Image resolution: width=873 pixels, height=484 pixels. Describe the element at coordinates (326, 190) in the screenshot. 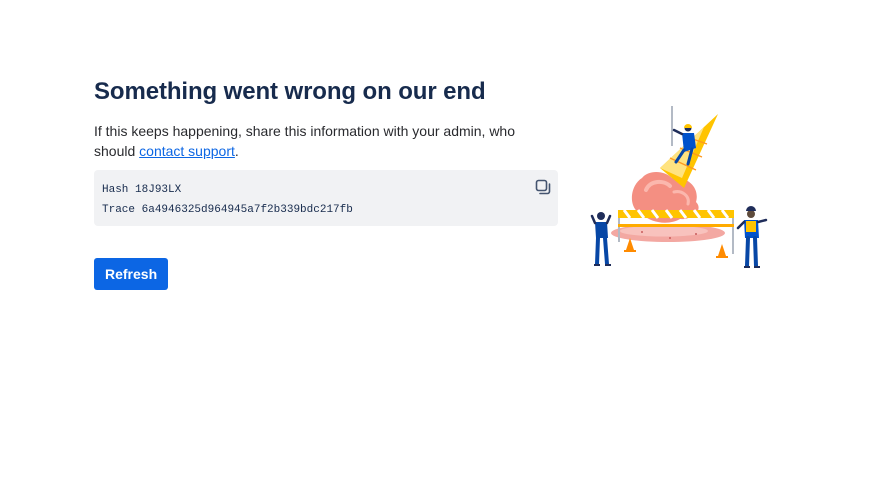

I see `hash-row: Hash 18J93LX` at that location.